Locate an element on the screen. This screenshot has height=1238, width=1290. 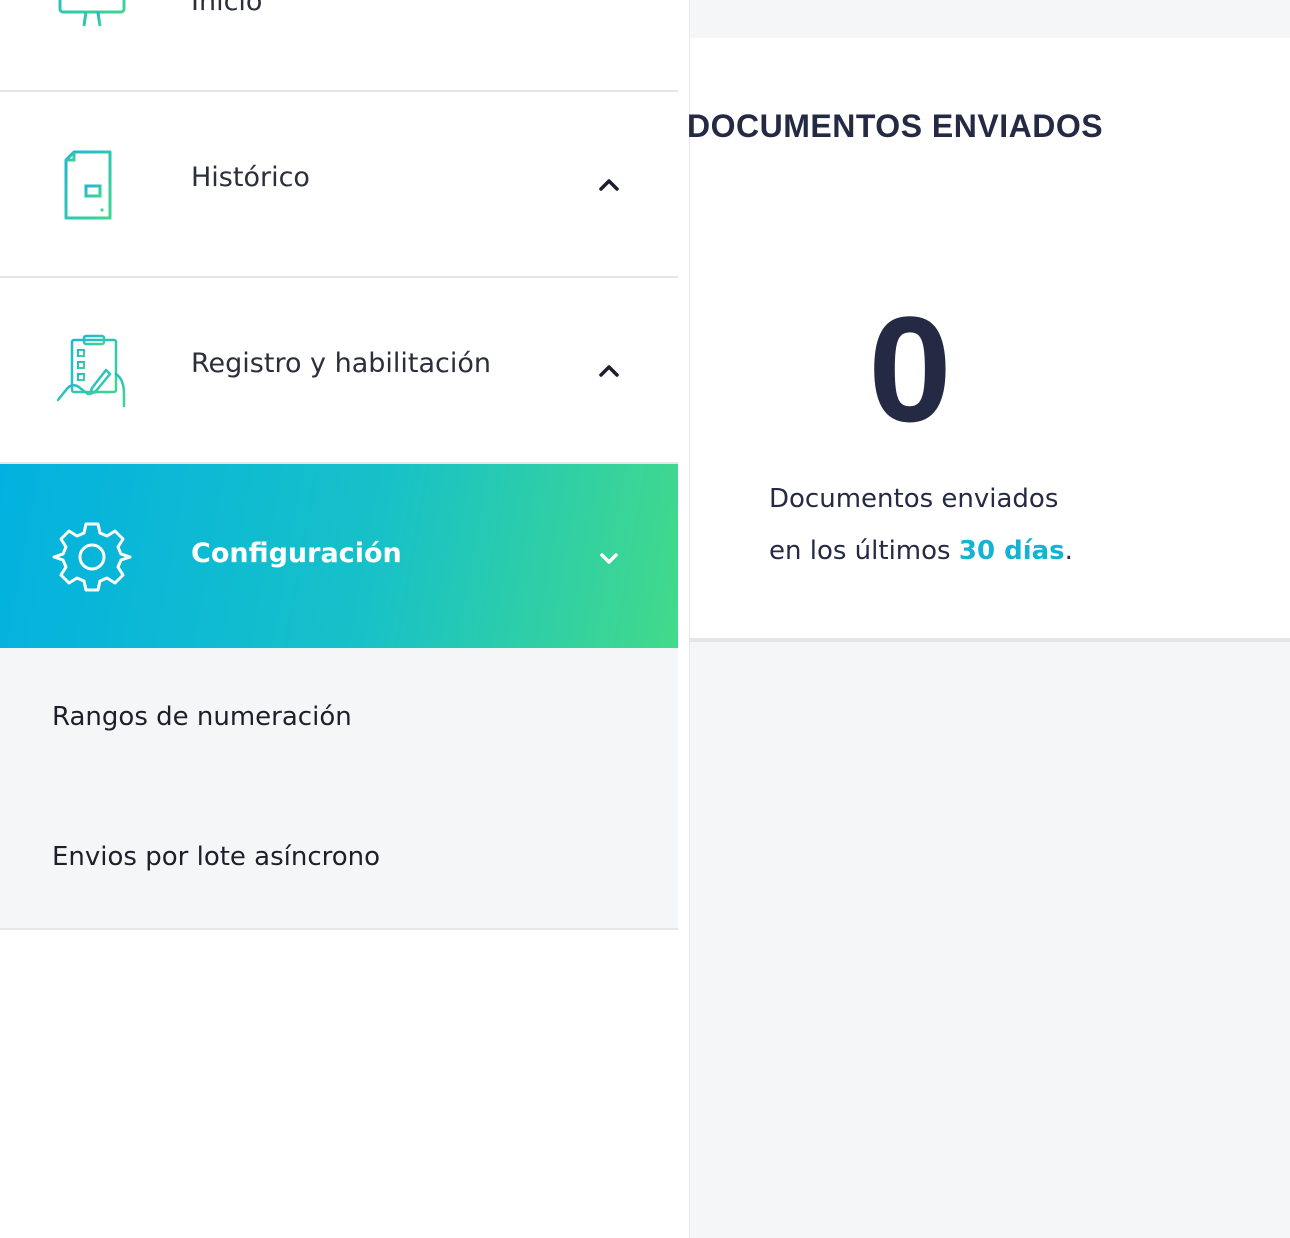
card-description-line1: Documentos enviados is located at coordinates (914, 499).